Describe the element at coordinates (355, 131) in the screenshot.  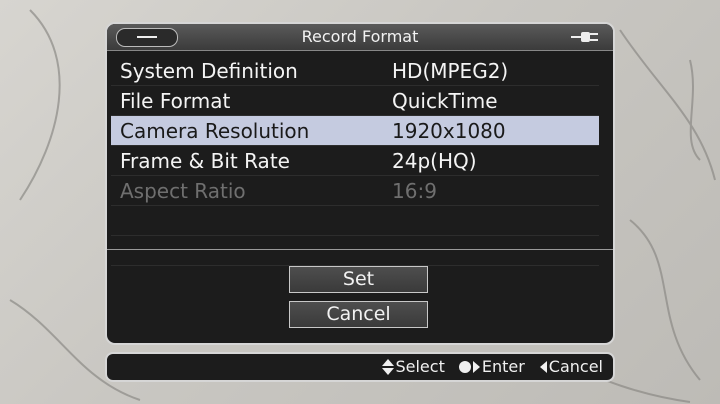
I see `row-camera-resolution: Camera Resolution 1920x1080` at that location.